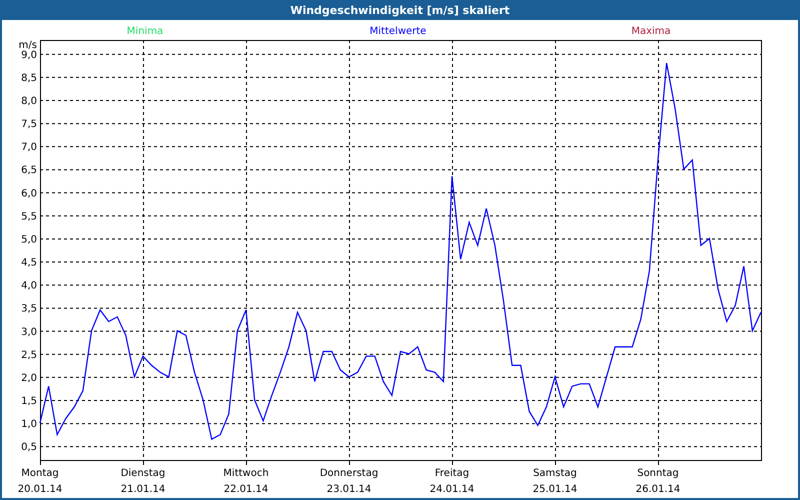 The image size is (800, 500). I want to click on y-tick-label: 1,5, so click(29, 401).